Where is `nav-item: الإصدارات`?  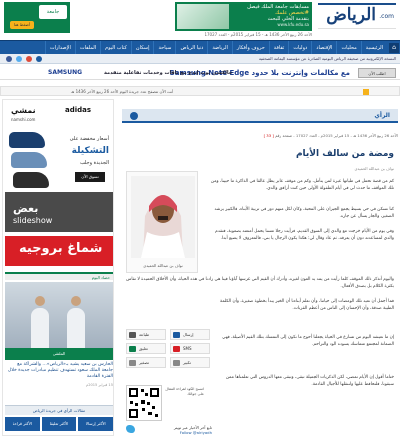 nav-item: الإصدارات is located at coordinates (59, 48).